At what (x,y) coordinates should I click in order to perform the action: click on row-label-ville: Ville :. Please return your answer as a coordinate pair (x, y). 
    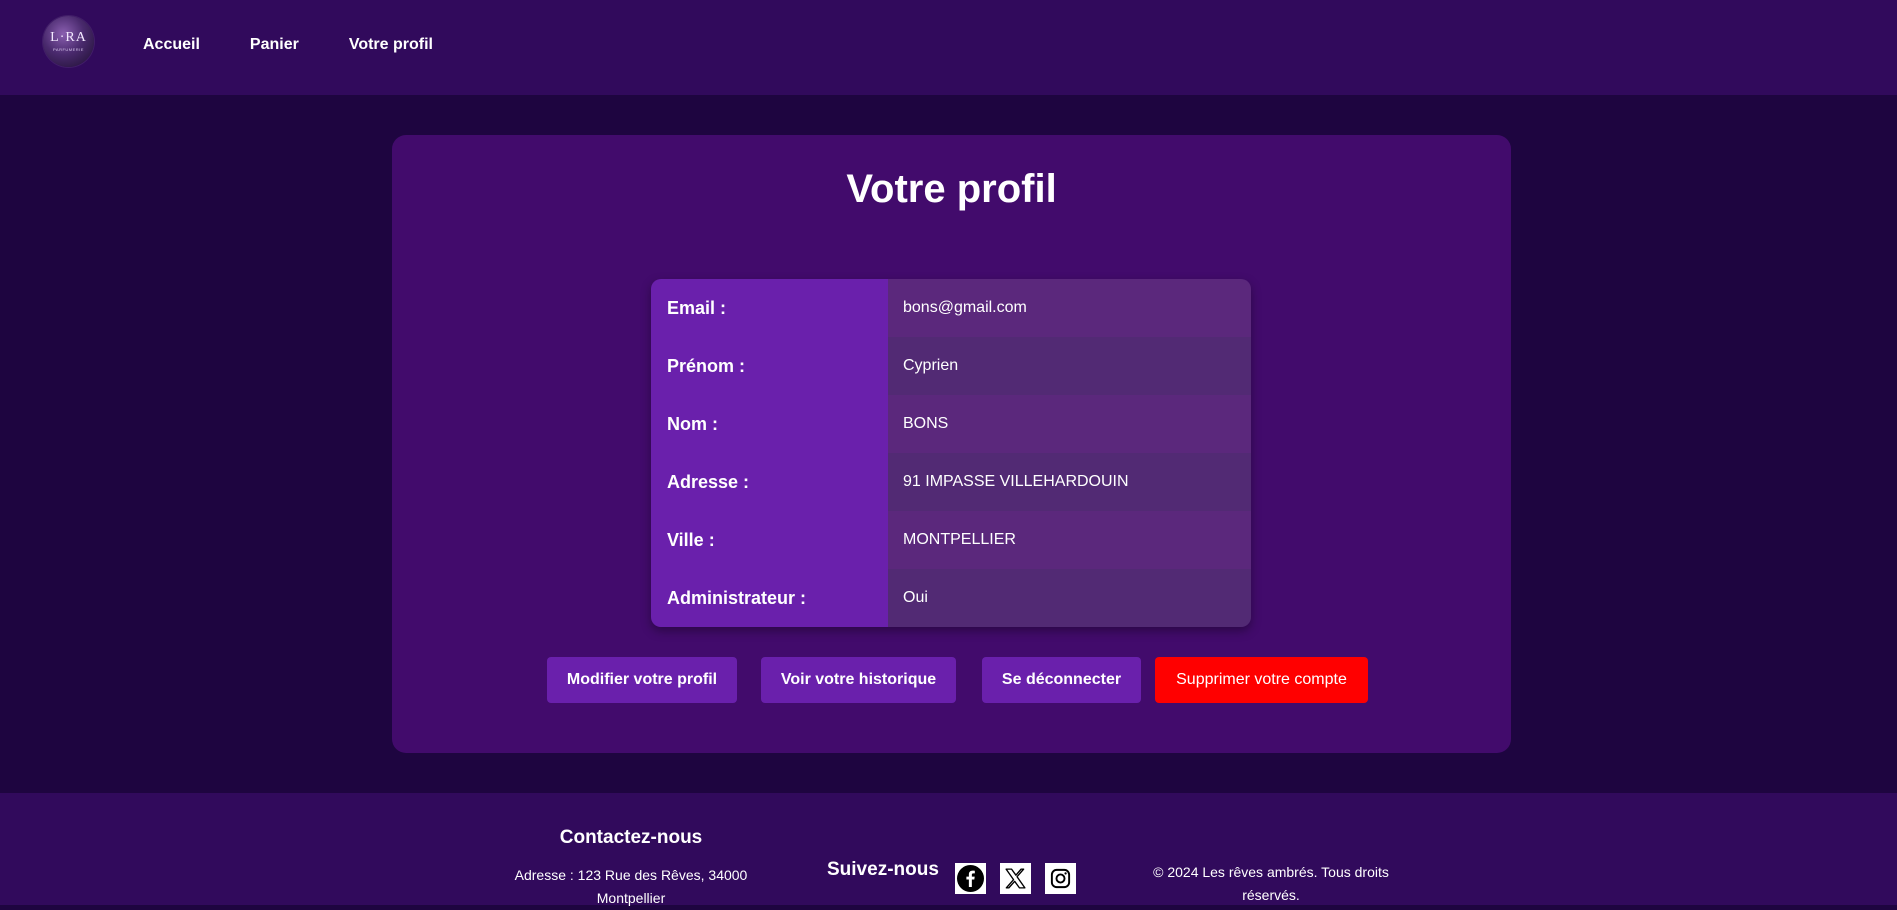
    Looking at the image, I should click on (769, 540).